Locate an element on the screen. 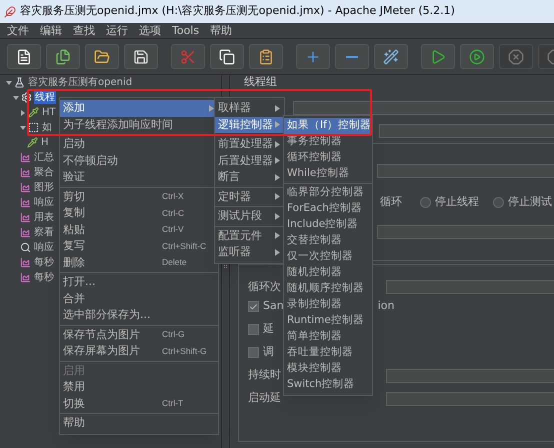 The height and width of the screenshot is (448, 554). menu-item: 复制 Ctrl-C is located at coordinates (139, 213).